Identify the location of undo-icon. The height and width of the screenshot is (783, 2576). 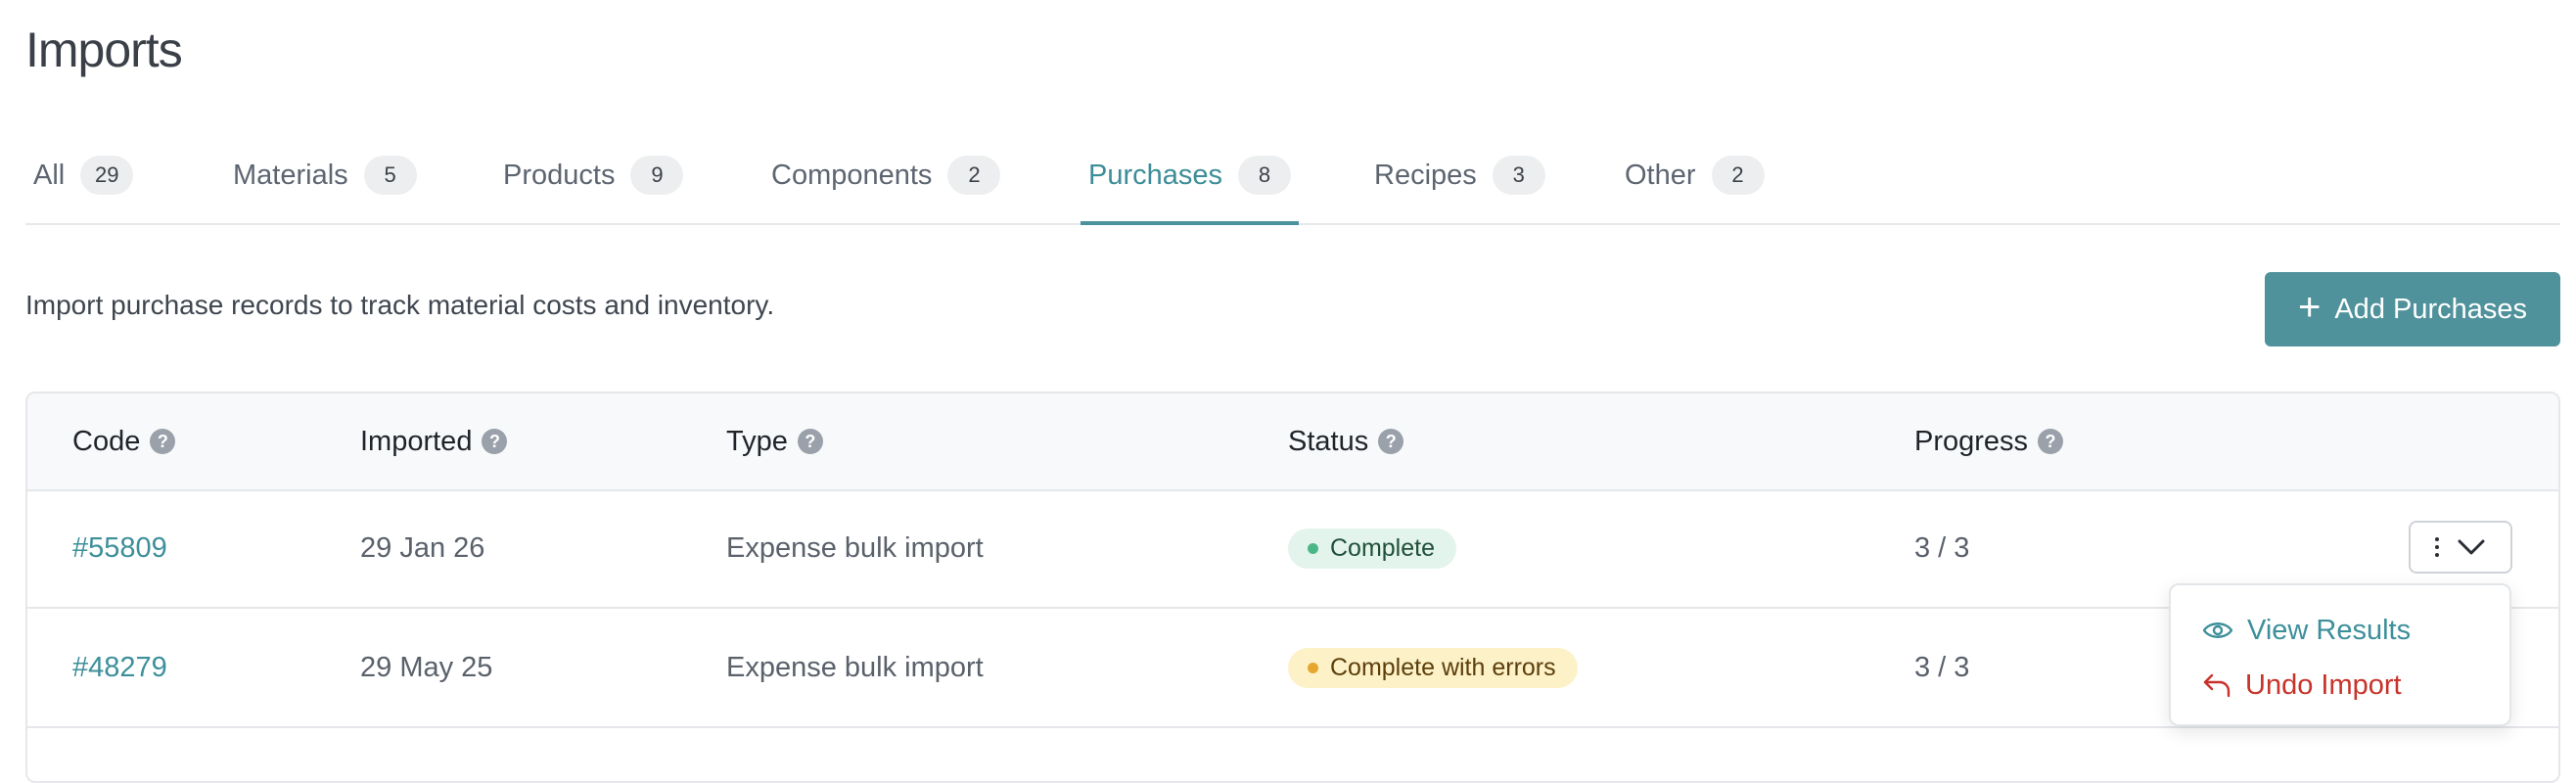
(2217, 686).